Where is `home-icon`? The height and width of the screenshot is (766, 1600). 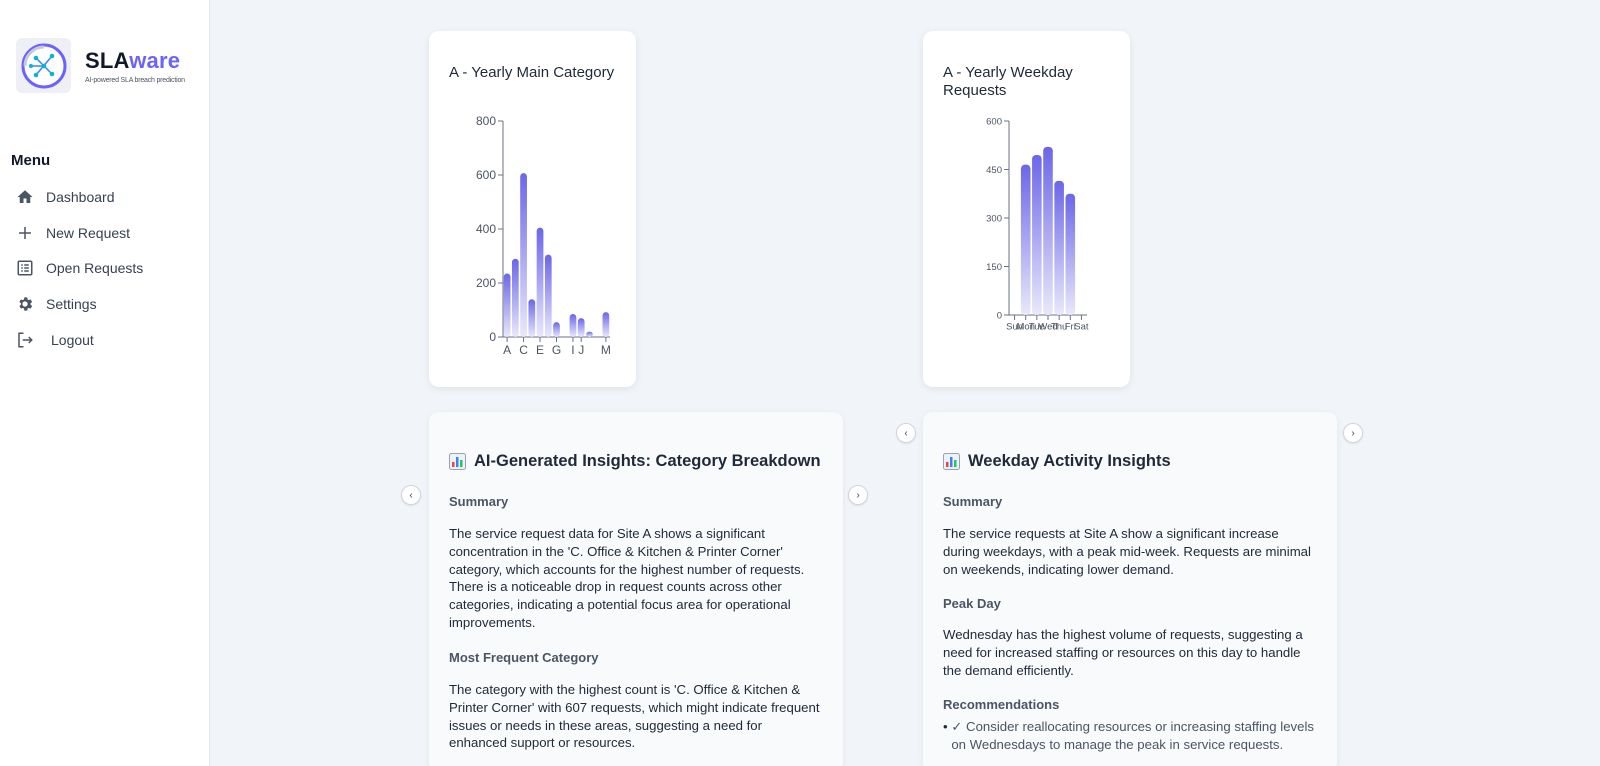
home-icon is located at coordinates (25, 197).